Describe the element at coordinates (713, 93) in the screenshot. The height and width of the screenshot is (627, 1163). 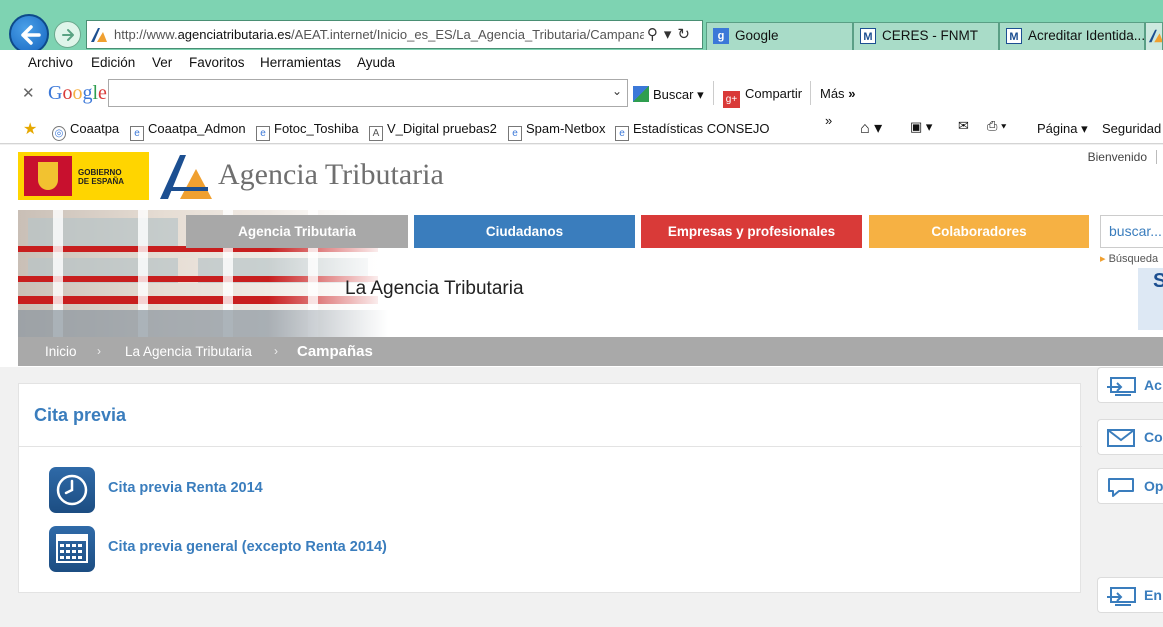
I see `toolbar-divider` at that location.